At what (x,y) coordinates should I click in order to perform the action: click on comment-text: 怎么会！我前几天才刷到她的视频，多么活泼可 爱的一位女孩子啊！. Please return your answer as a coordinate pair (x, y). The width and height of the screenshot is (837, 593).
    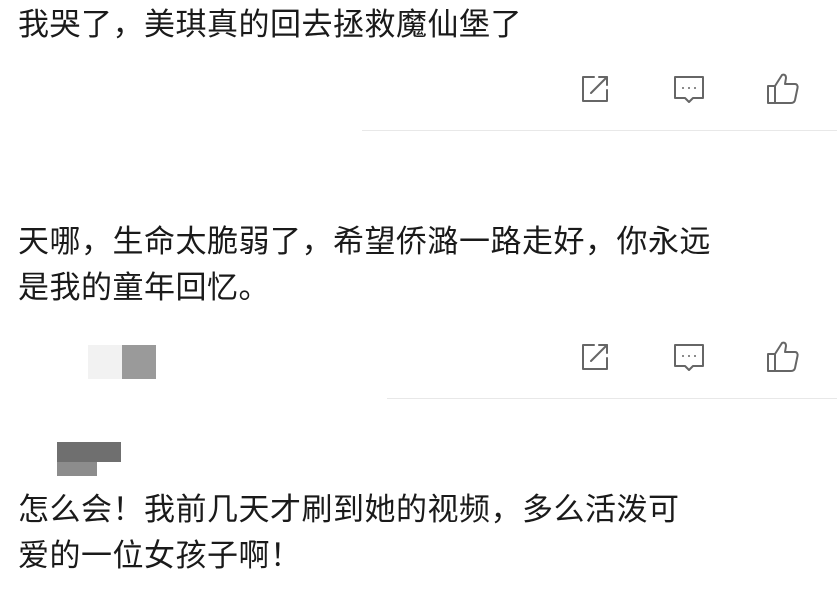
    Looking at the image, I should click on (349, 533).